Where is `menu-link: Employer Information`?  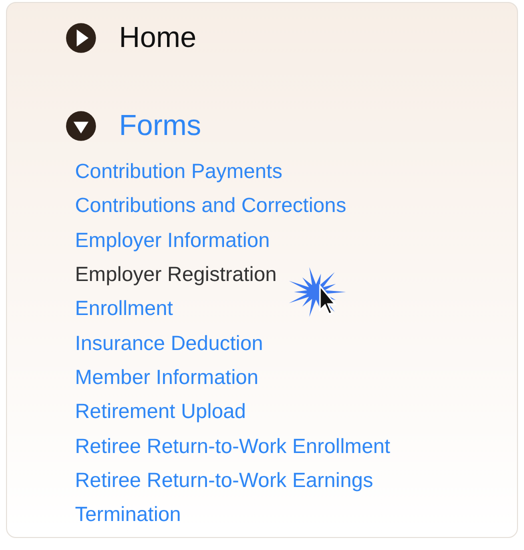
menu-link: Employer Information is located at coordinates (172, 240).